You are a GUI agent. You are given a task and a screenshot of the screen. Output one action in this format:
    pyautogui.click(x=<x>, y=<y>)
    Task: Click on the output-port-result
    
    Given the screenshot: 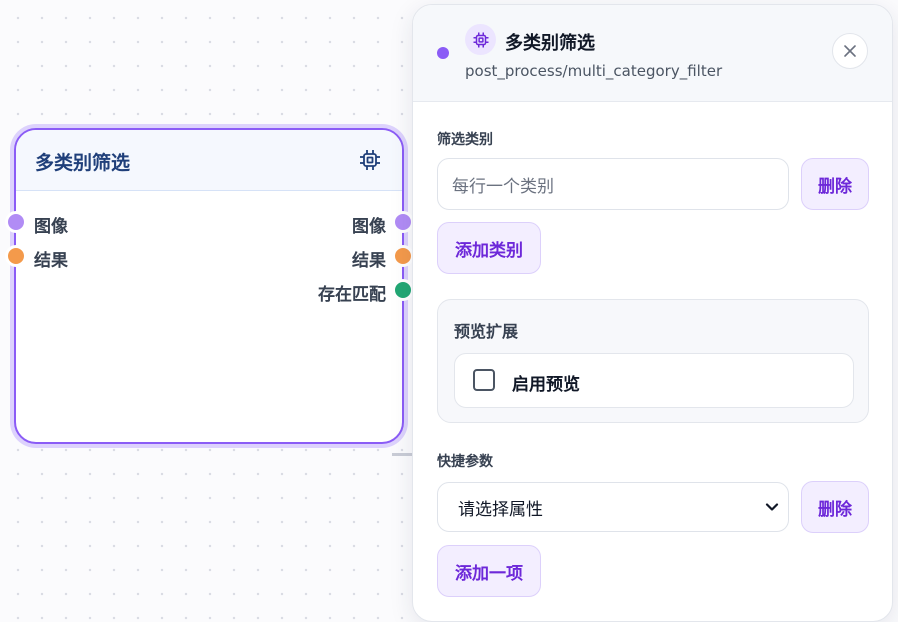 What is the action you would take?
    pyautogui.click(x=403, y=256)
    